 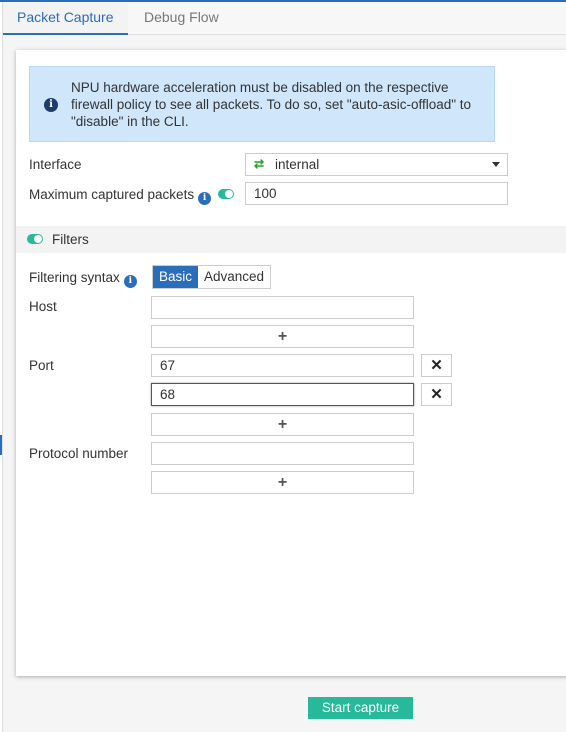 I want to click on host-label: Host, so click(x=43, y=306).